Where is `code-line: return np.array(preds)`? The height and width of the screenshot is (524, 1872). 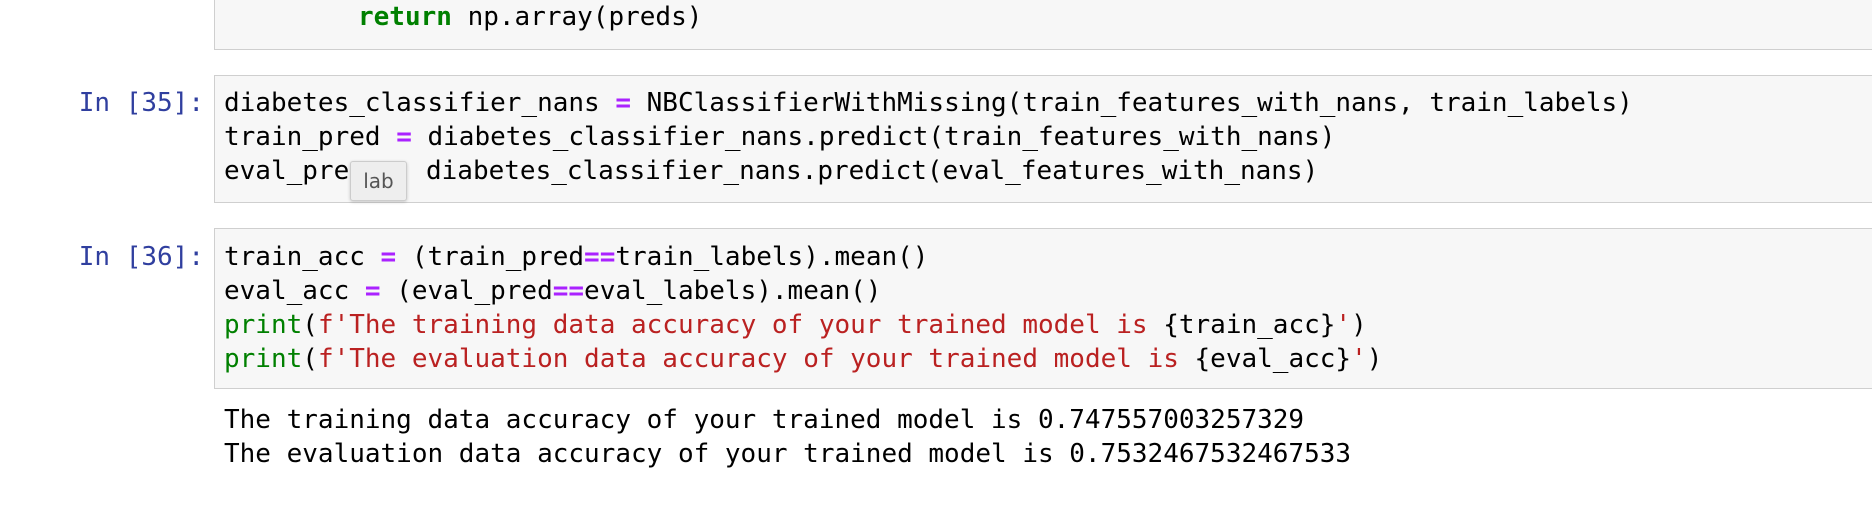
code-line: return np.array(preds) is located at coordinates (530, 17).